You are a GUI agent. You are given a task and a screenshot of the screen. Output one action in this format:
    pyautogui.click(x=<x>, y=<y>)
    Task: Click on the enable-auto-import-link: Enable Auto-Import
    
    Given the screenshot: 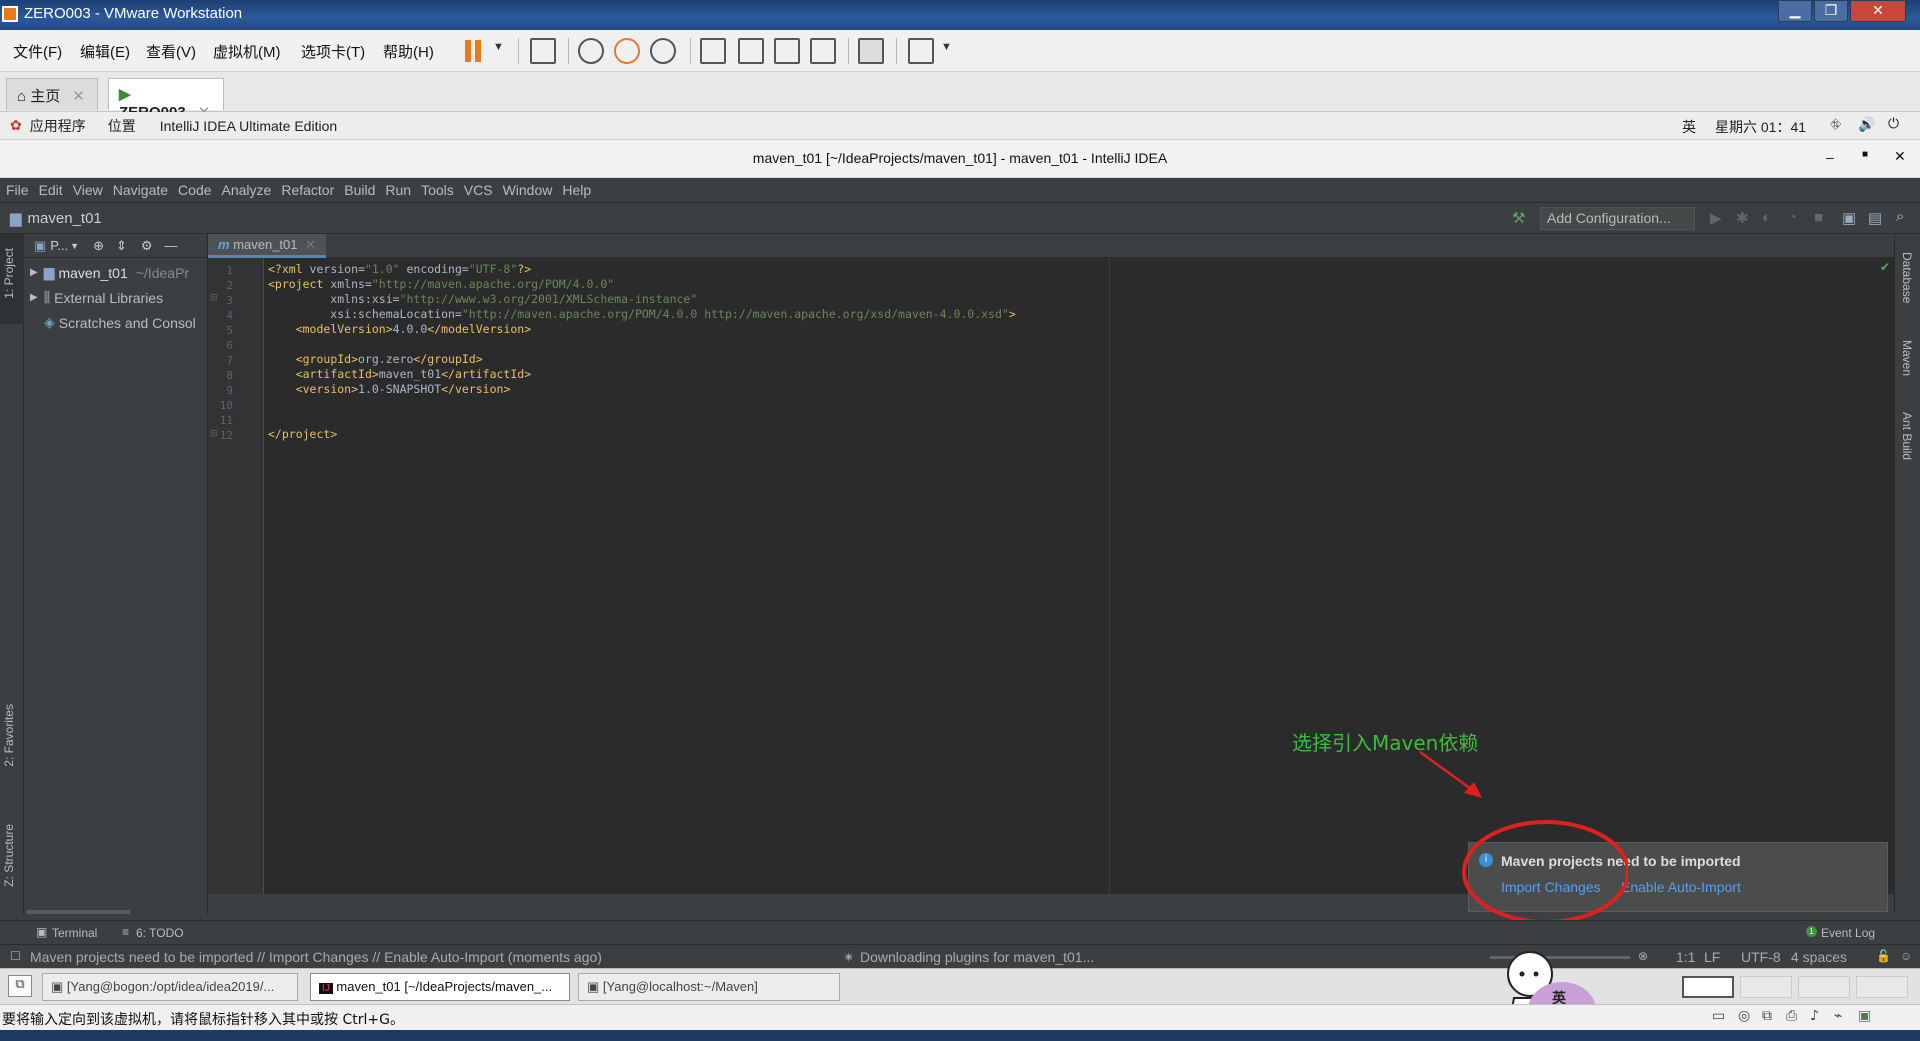 What is the action you would take?
    pyautogui.click(x=1681, y=887)
    